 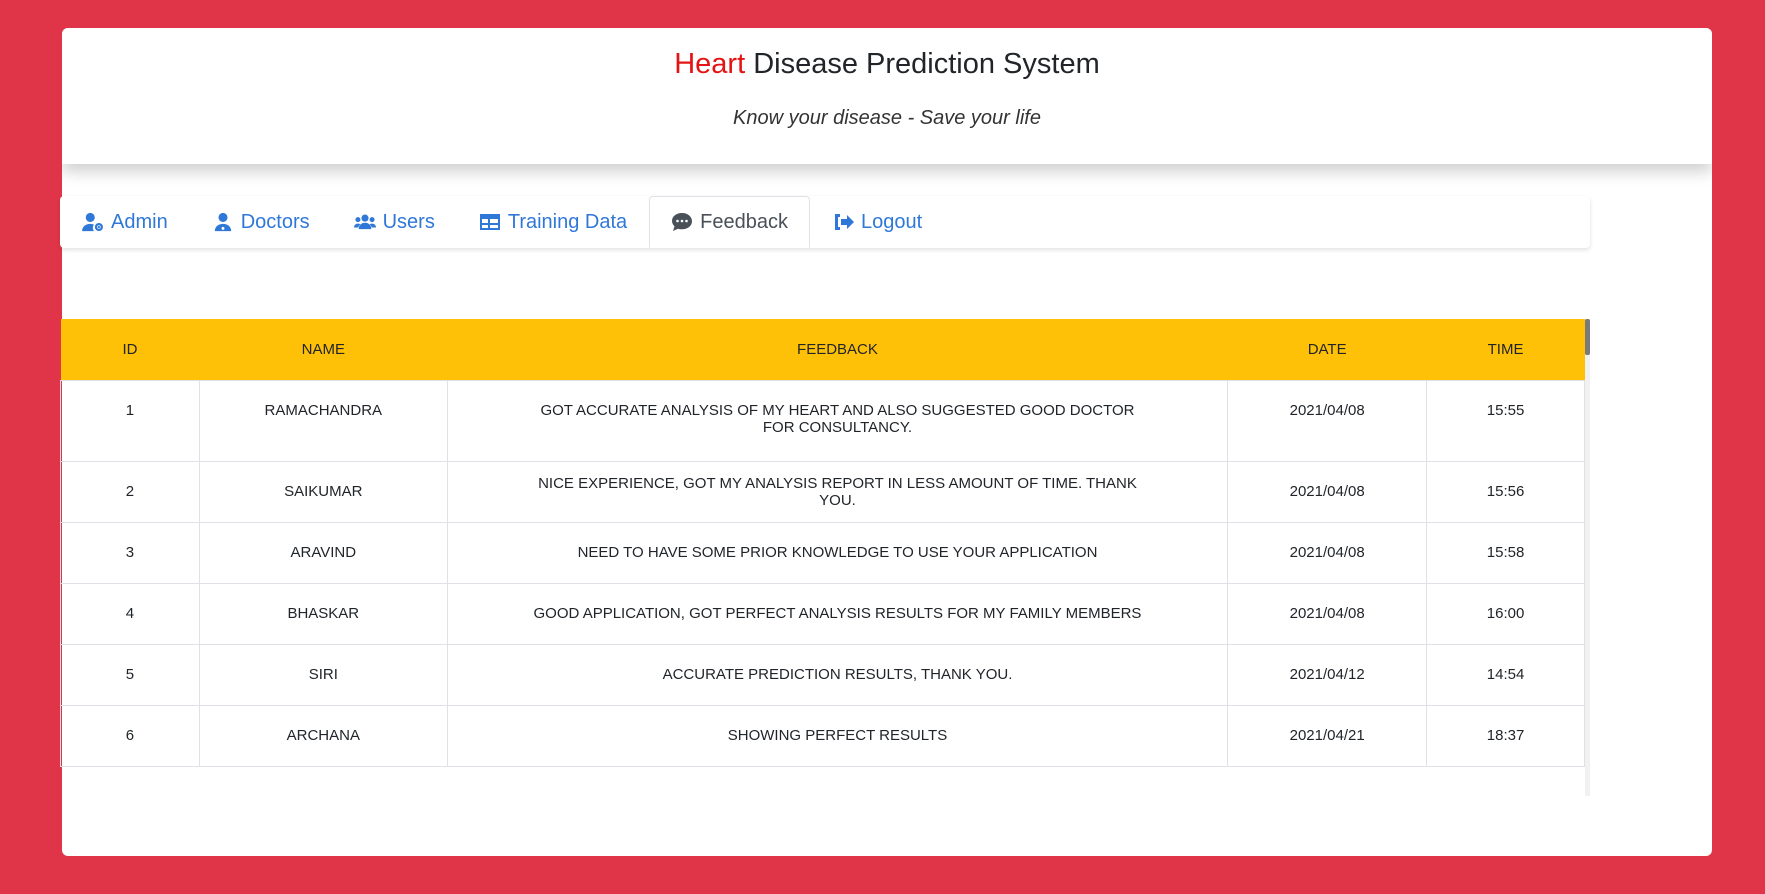 I want to click on table-icon, so click(x=489, y=222).